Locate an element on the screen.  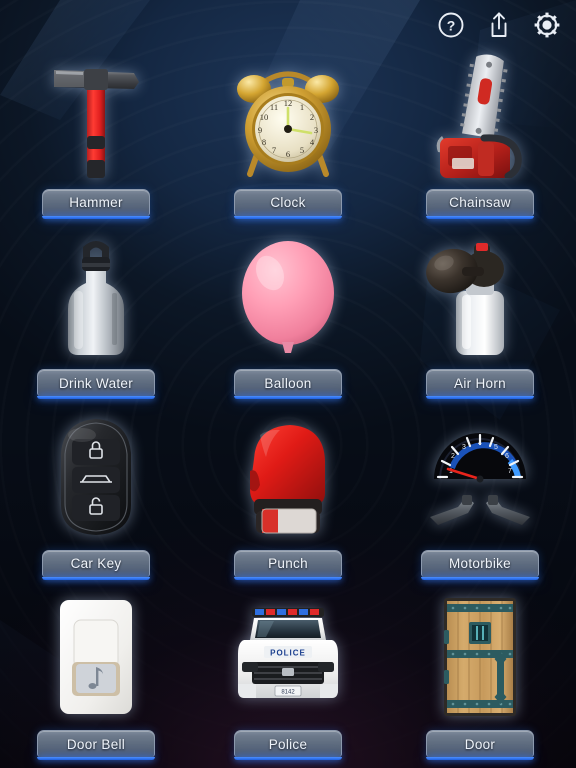
svg-text: POLICE is located at coordinates (288, 652).